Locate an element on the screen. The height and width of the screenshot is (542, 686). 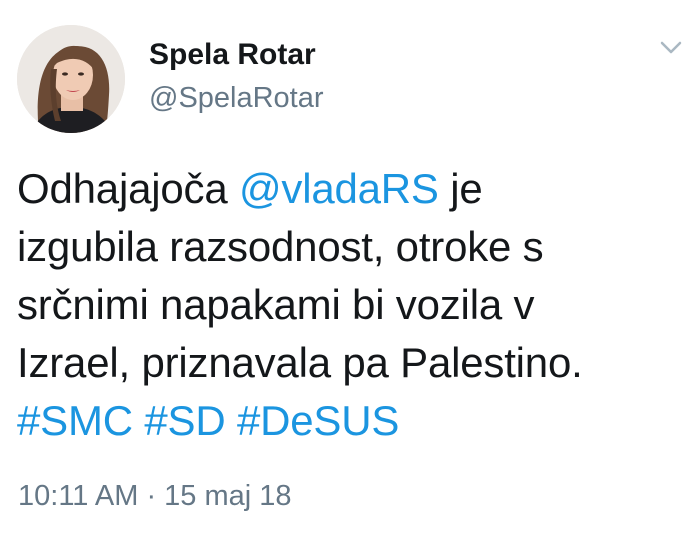
tweet-timestamp: 10:11 AM · 15 maj 18 is located at coordinates (155, 496).